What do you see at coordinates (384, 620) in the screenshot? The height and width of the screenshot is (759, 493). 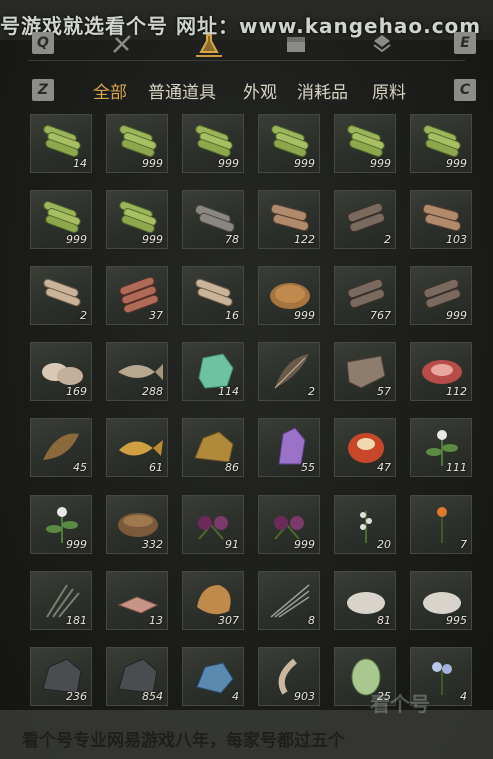 I see `item-quantity: 81` at bounding box center [384, 620].